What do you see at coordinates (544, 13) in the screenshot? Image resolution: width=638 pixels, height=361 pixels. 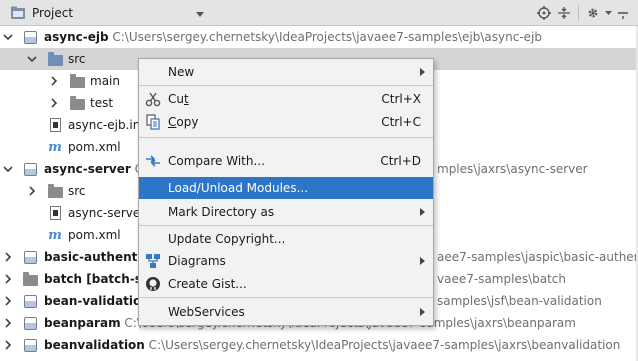 I see `locate-icon` at bounding box center [544, 13].